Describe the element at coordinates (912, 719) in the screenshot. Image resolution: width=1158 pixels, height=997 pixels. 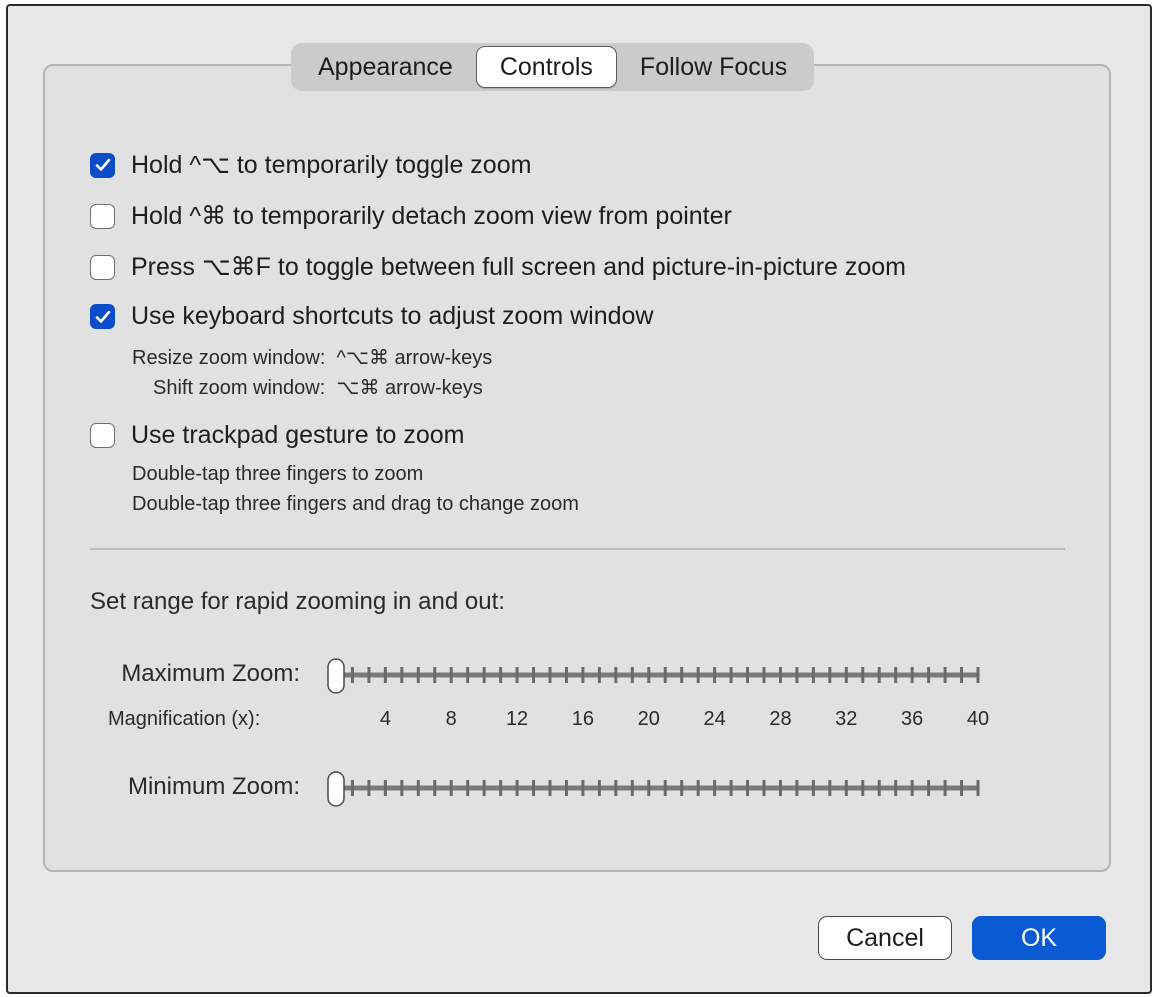
I see `magnification-tick-label: 36` at that location.